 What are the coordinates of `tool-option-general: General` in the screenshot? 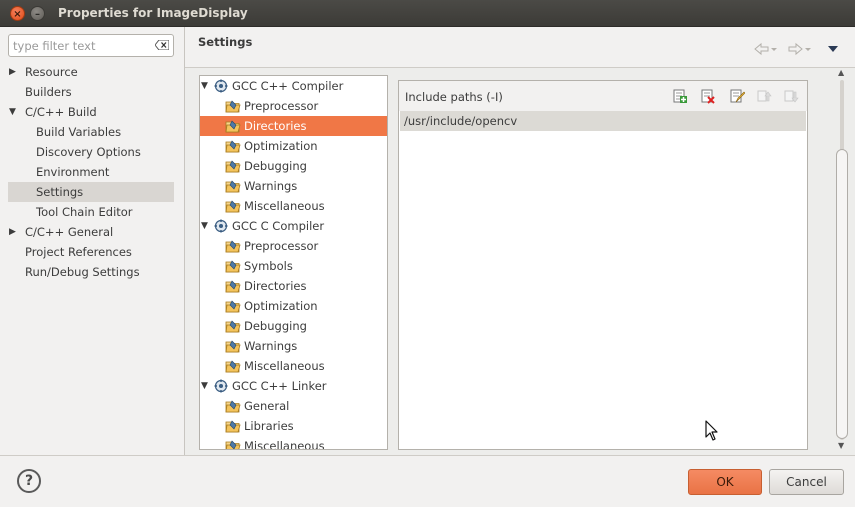 It's located at (293, 406).